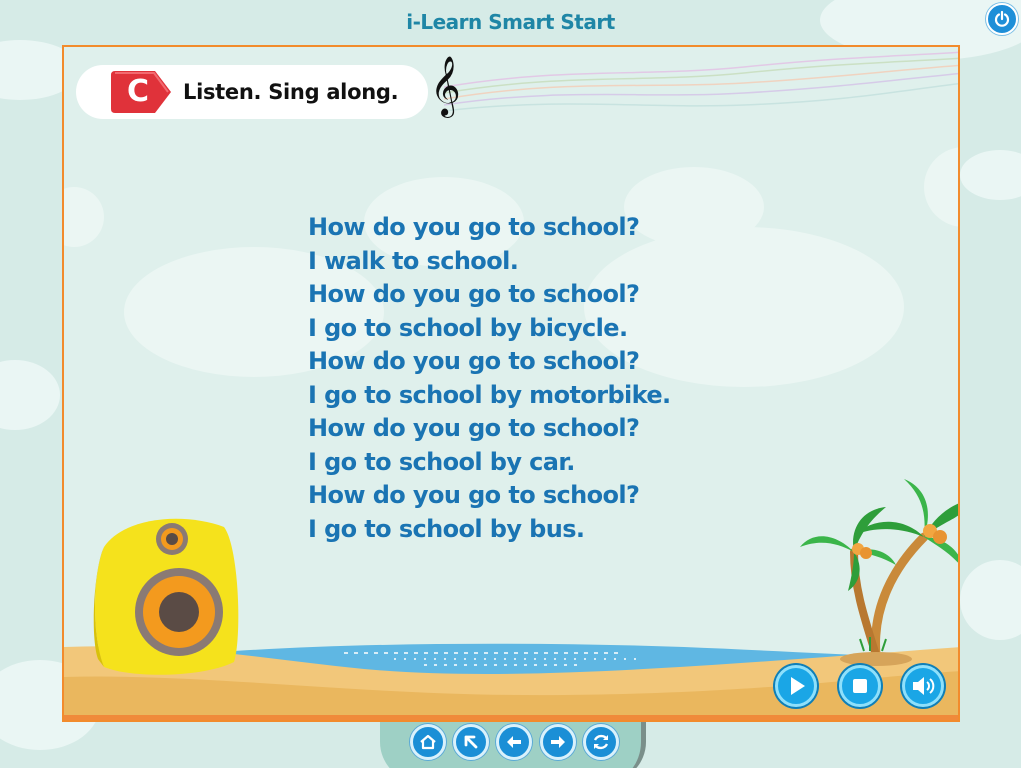 The width and height of the screenshot is (1021, 768). I want to click on speaker-illustration, so click(166, 596).